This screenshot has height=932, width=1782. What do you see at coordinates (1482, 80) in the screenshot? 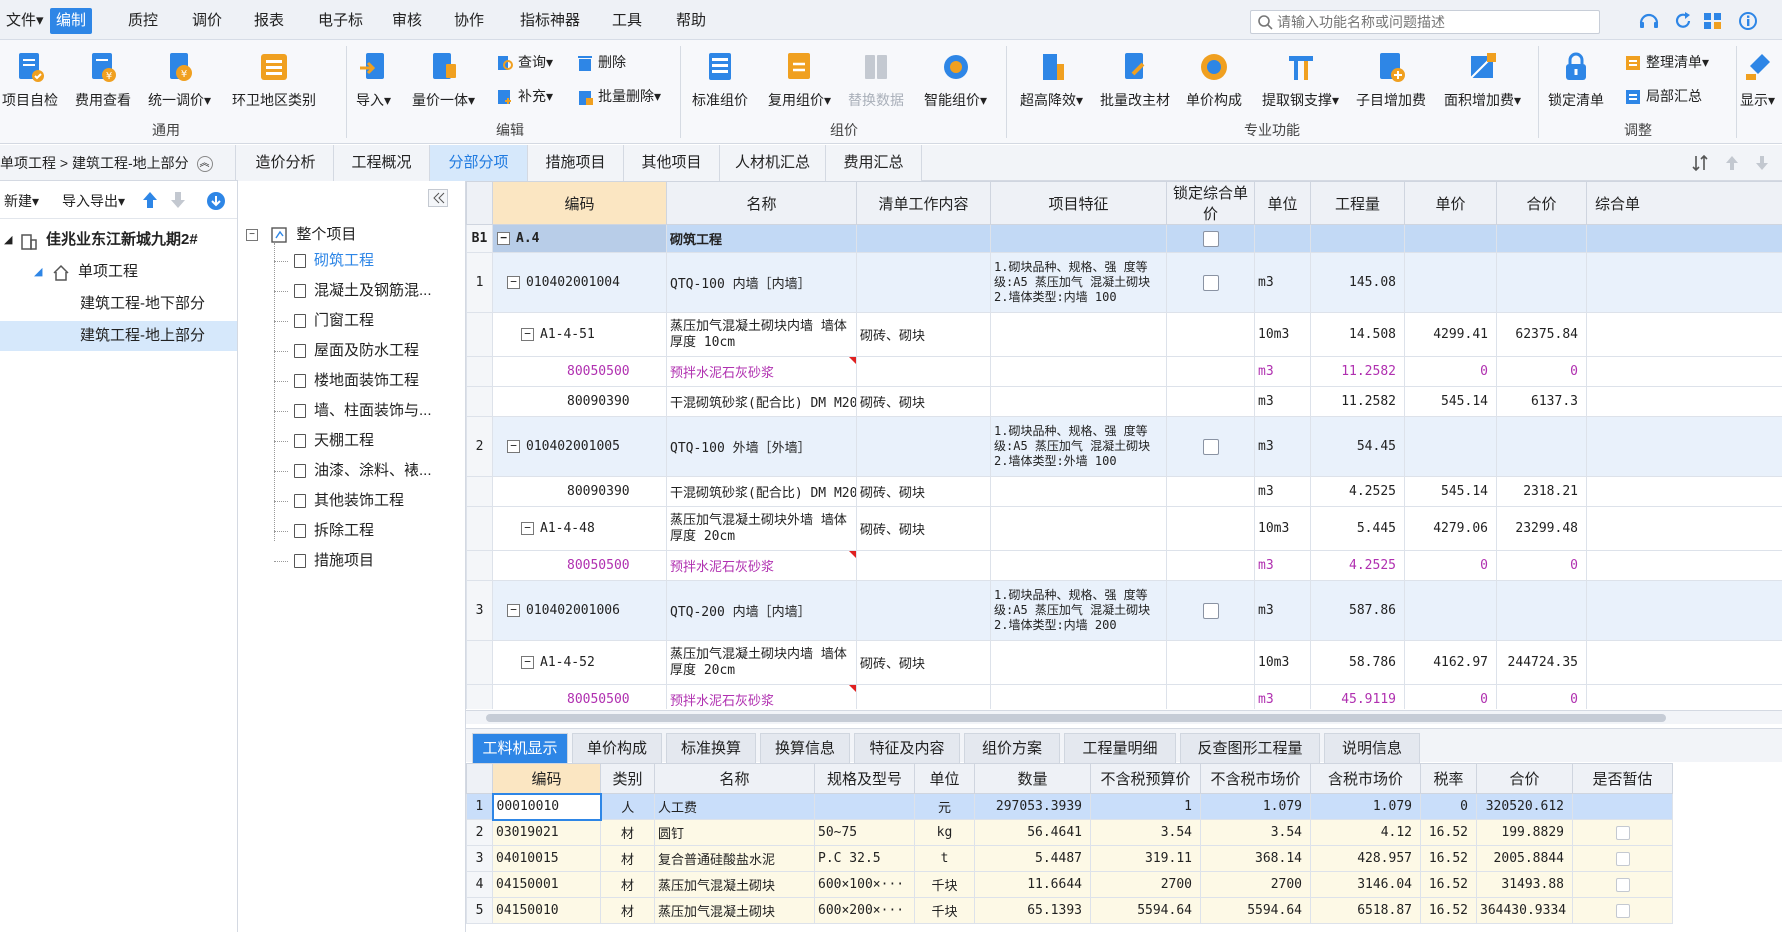
I see `area-add-button: 面积增加费▾` at bounding box center [1482, 80].